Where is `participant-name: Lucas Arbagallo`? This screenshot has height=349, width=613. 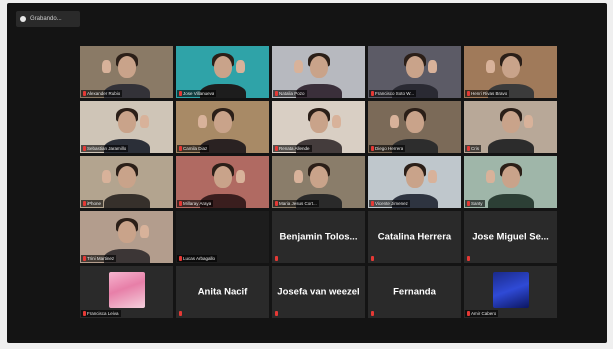
participant-name: Lucas Arbagallo is located at coordinates (199, 258).